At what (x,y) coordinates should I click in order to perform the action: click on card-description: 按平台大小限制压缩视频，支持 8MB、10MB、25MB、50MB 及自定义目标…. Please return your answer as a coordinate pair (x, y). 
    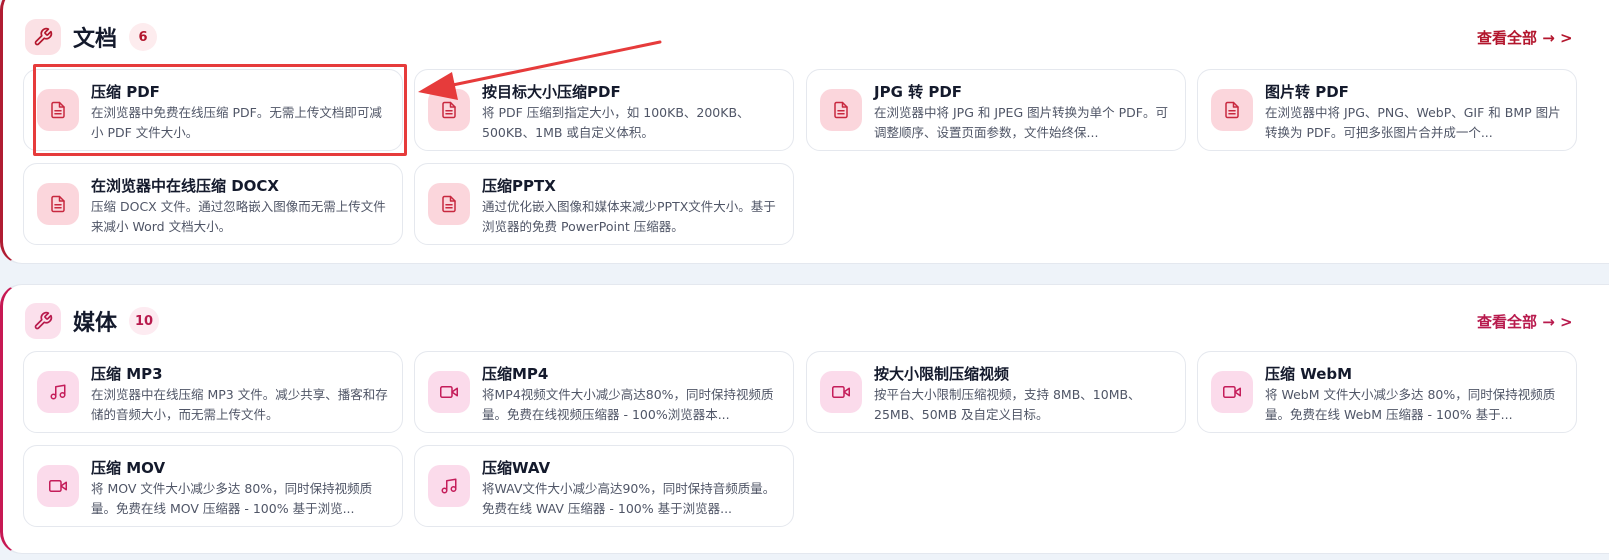
    Looking at the image, I should click on (1007, 404).